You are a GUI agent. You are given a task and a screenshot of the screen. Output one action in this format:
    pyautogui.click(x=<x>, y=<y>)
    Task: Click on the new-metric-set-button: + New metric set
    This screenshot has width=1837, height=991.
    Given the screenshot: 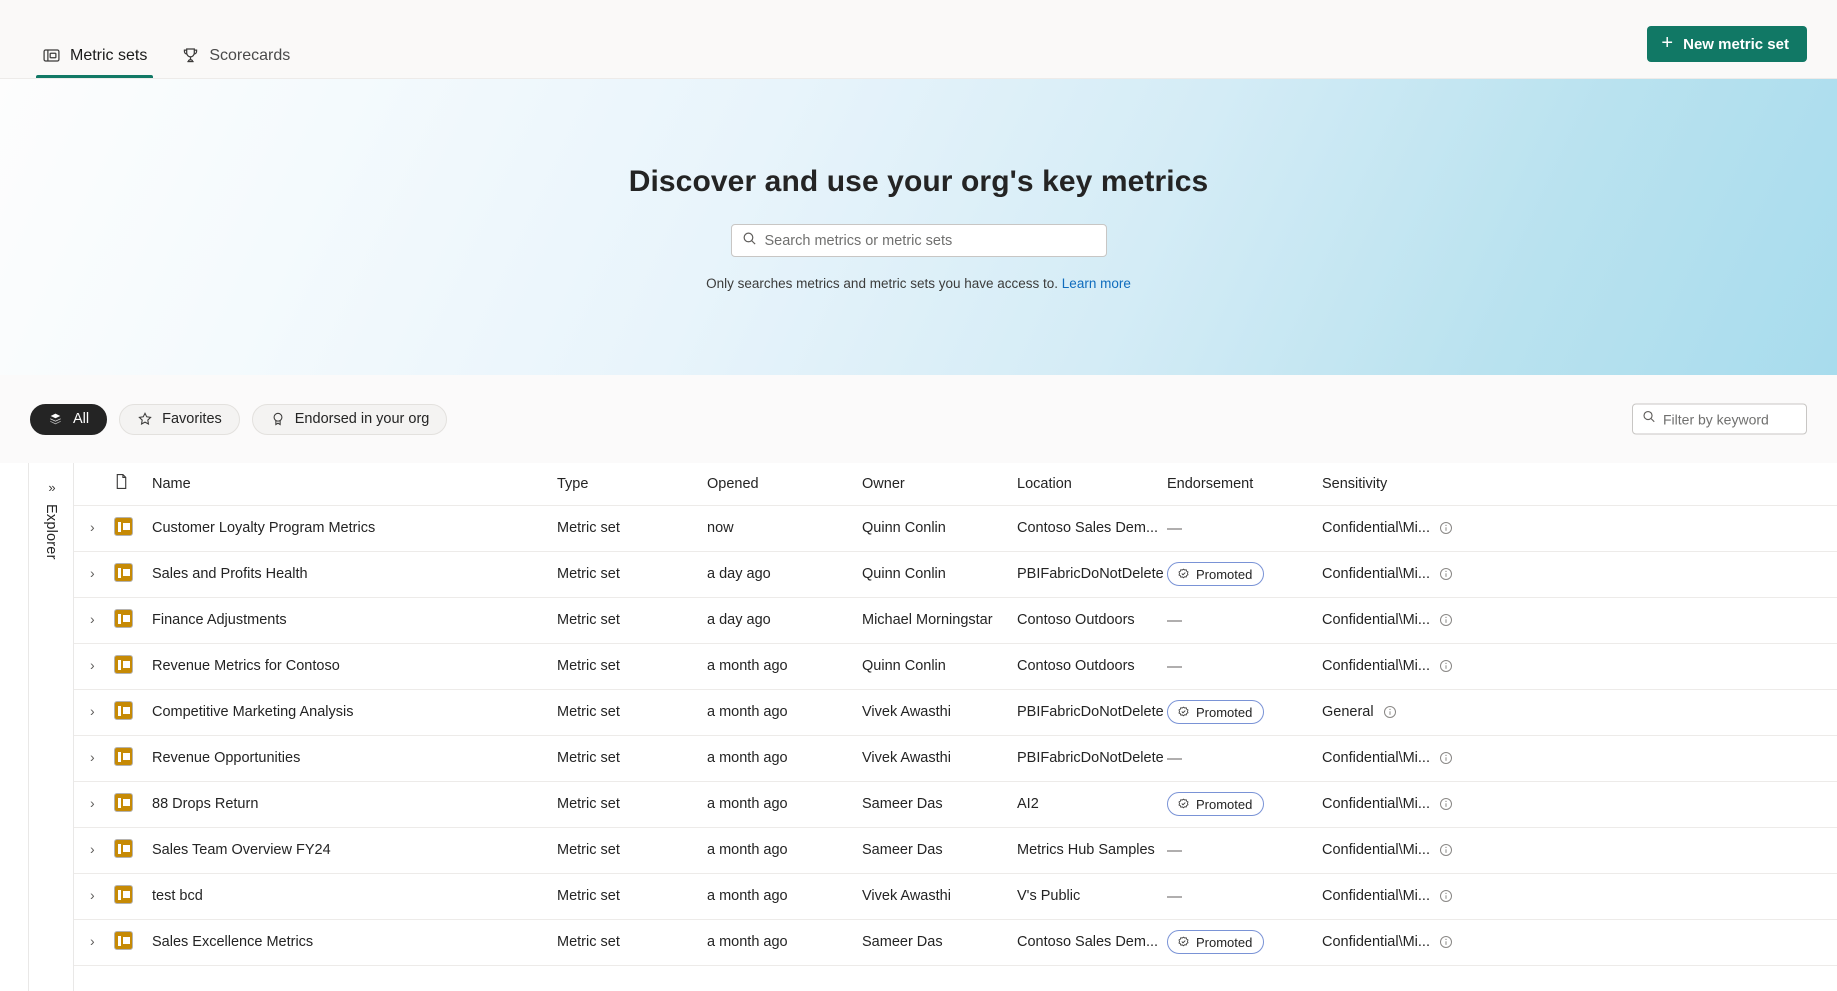 What is the action you would take?
    pyautogui.click(x=1727, y=44)
    